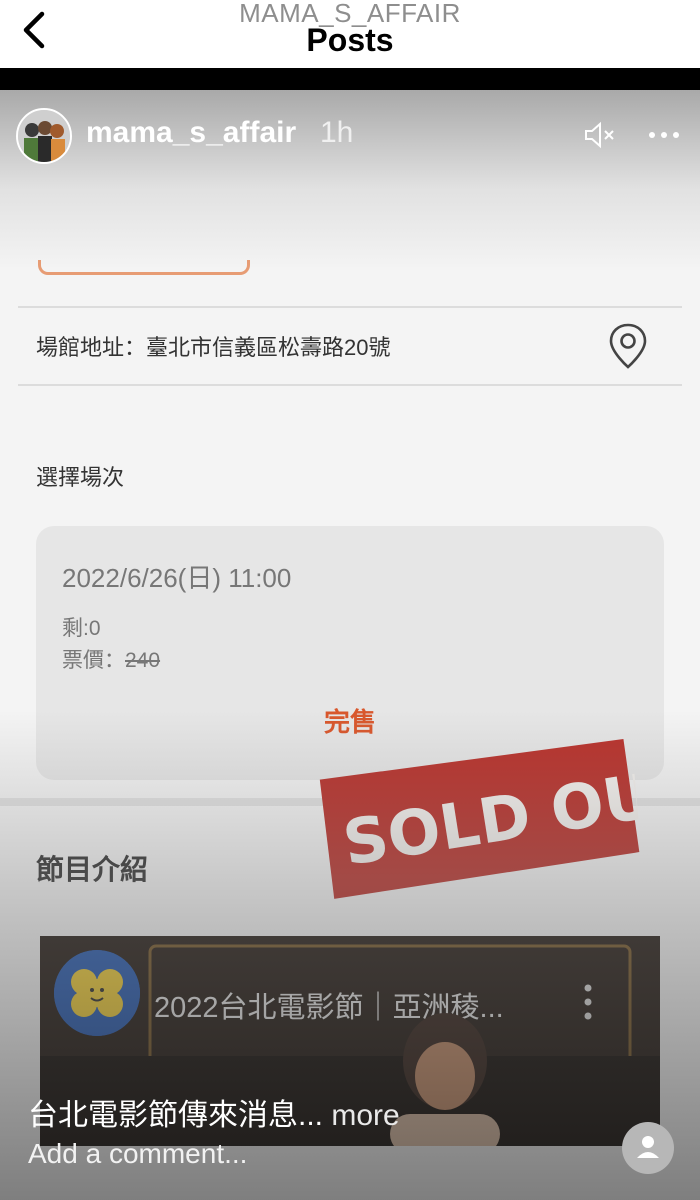 This screenshot has width=700, height=1200. I want to click on channel-logo, so click(97, 993).